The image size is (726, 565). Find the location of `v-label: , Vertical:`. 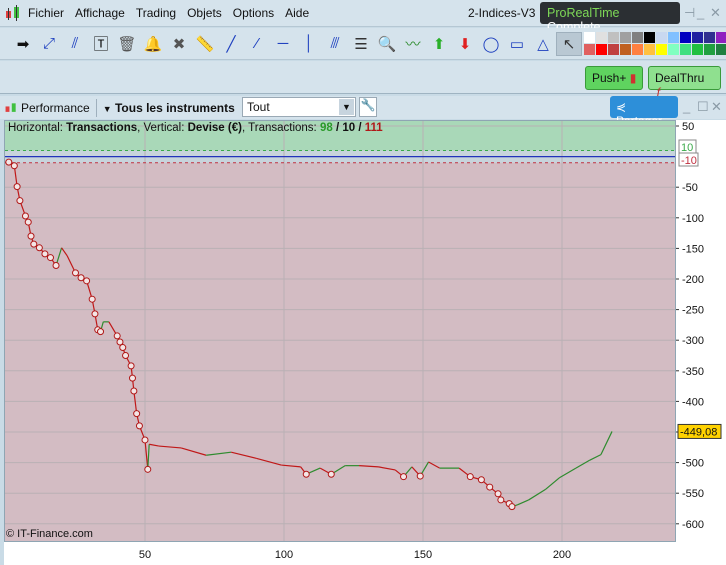

v-label: , Vertical: is located at coordinates (162, 128).